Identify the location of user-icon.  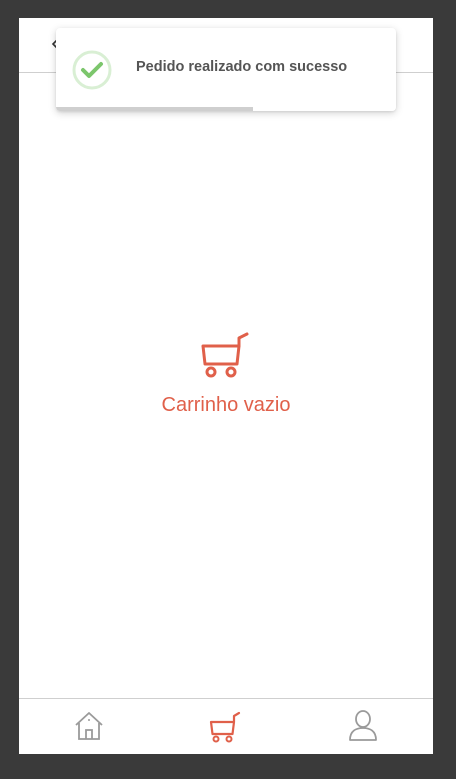
(363, 726).